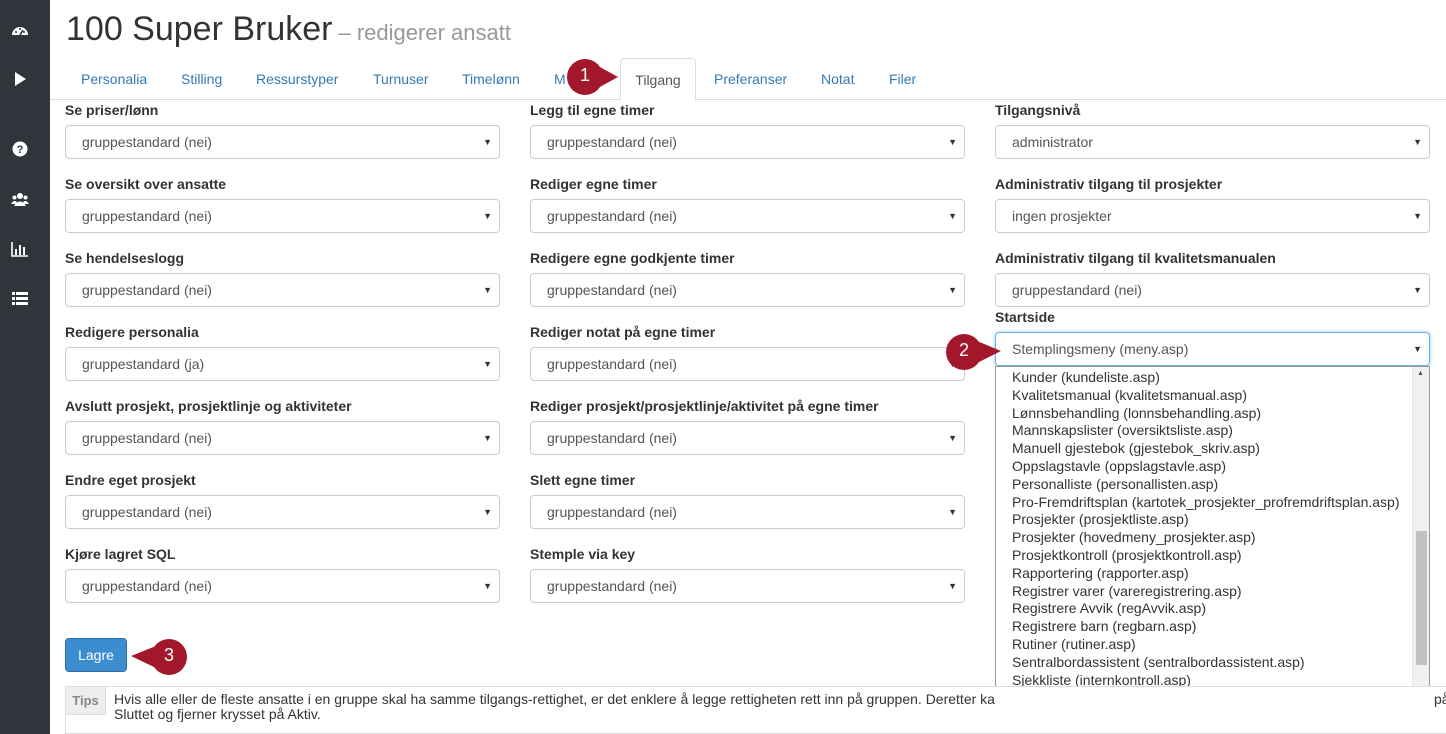  Describe the element at coordinates (199, 29) in the screenshot. I see `page-title-text: 100 Super Bruker` at that location.